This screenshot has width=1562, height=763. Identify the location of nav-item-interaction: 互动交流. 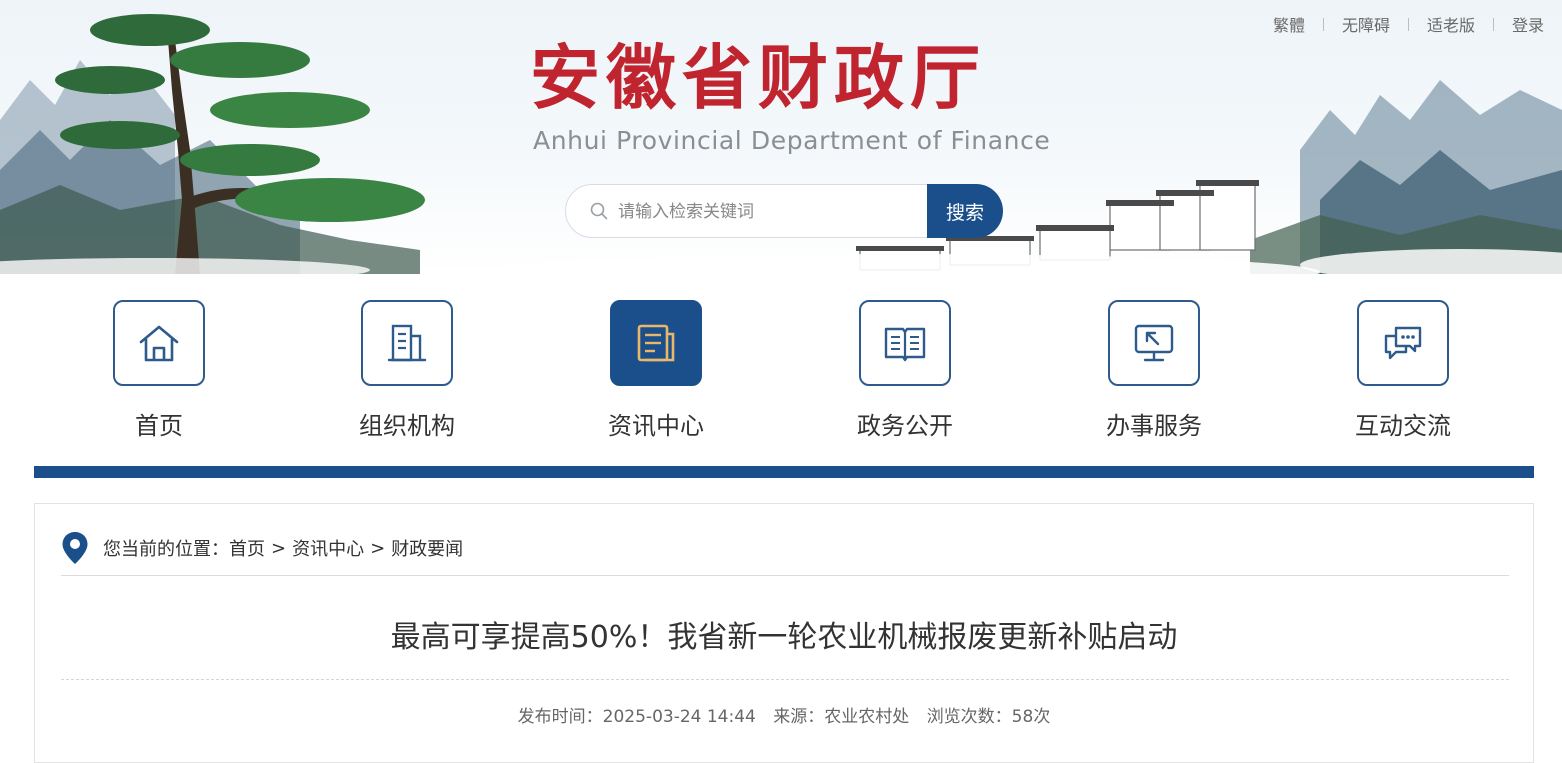
(1403, 370).